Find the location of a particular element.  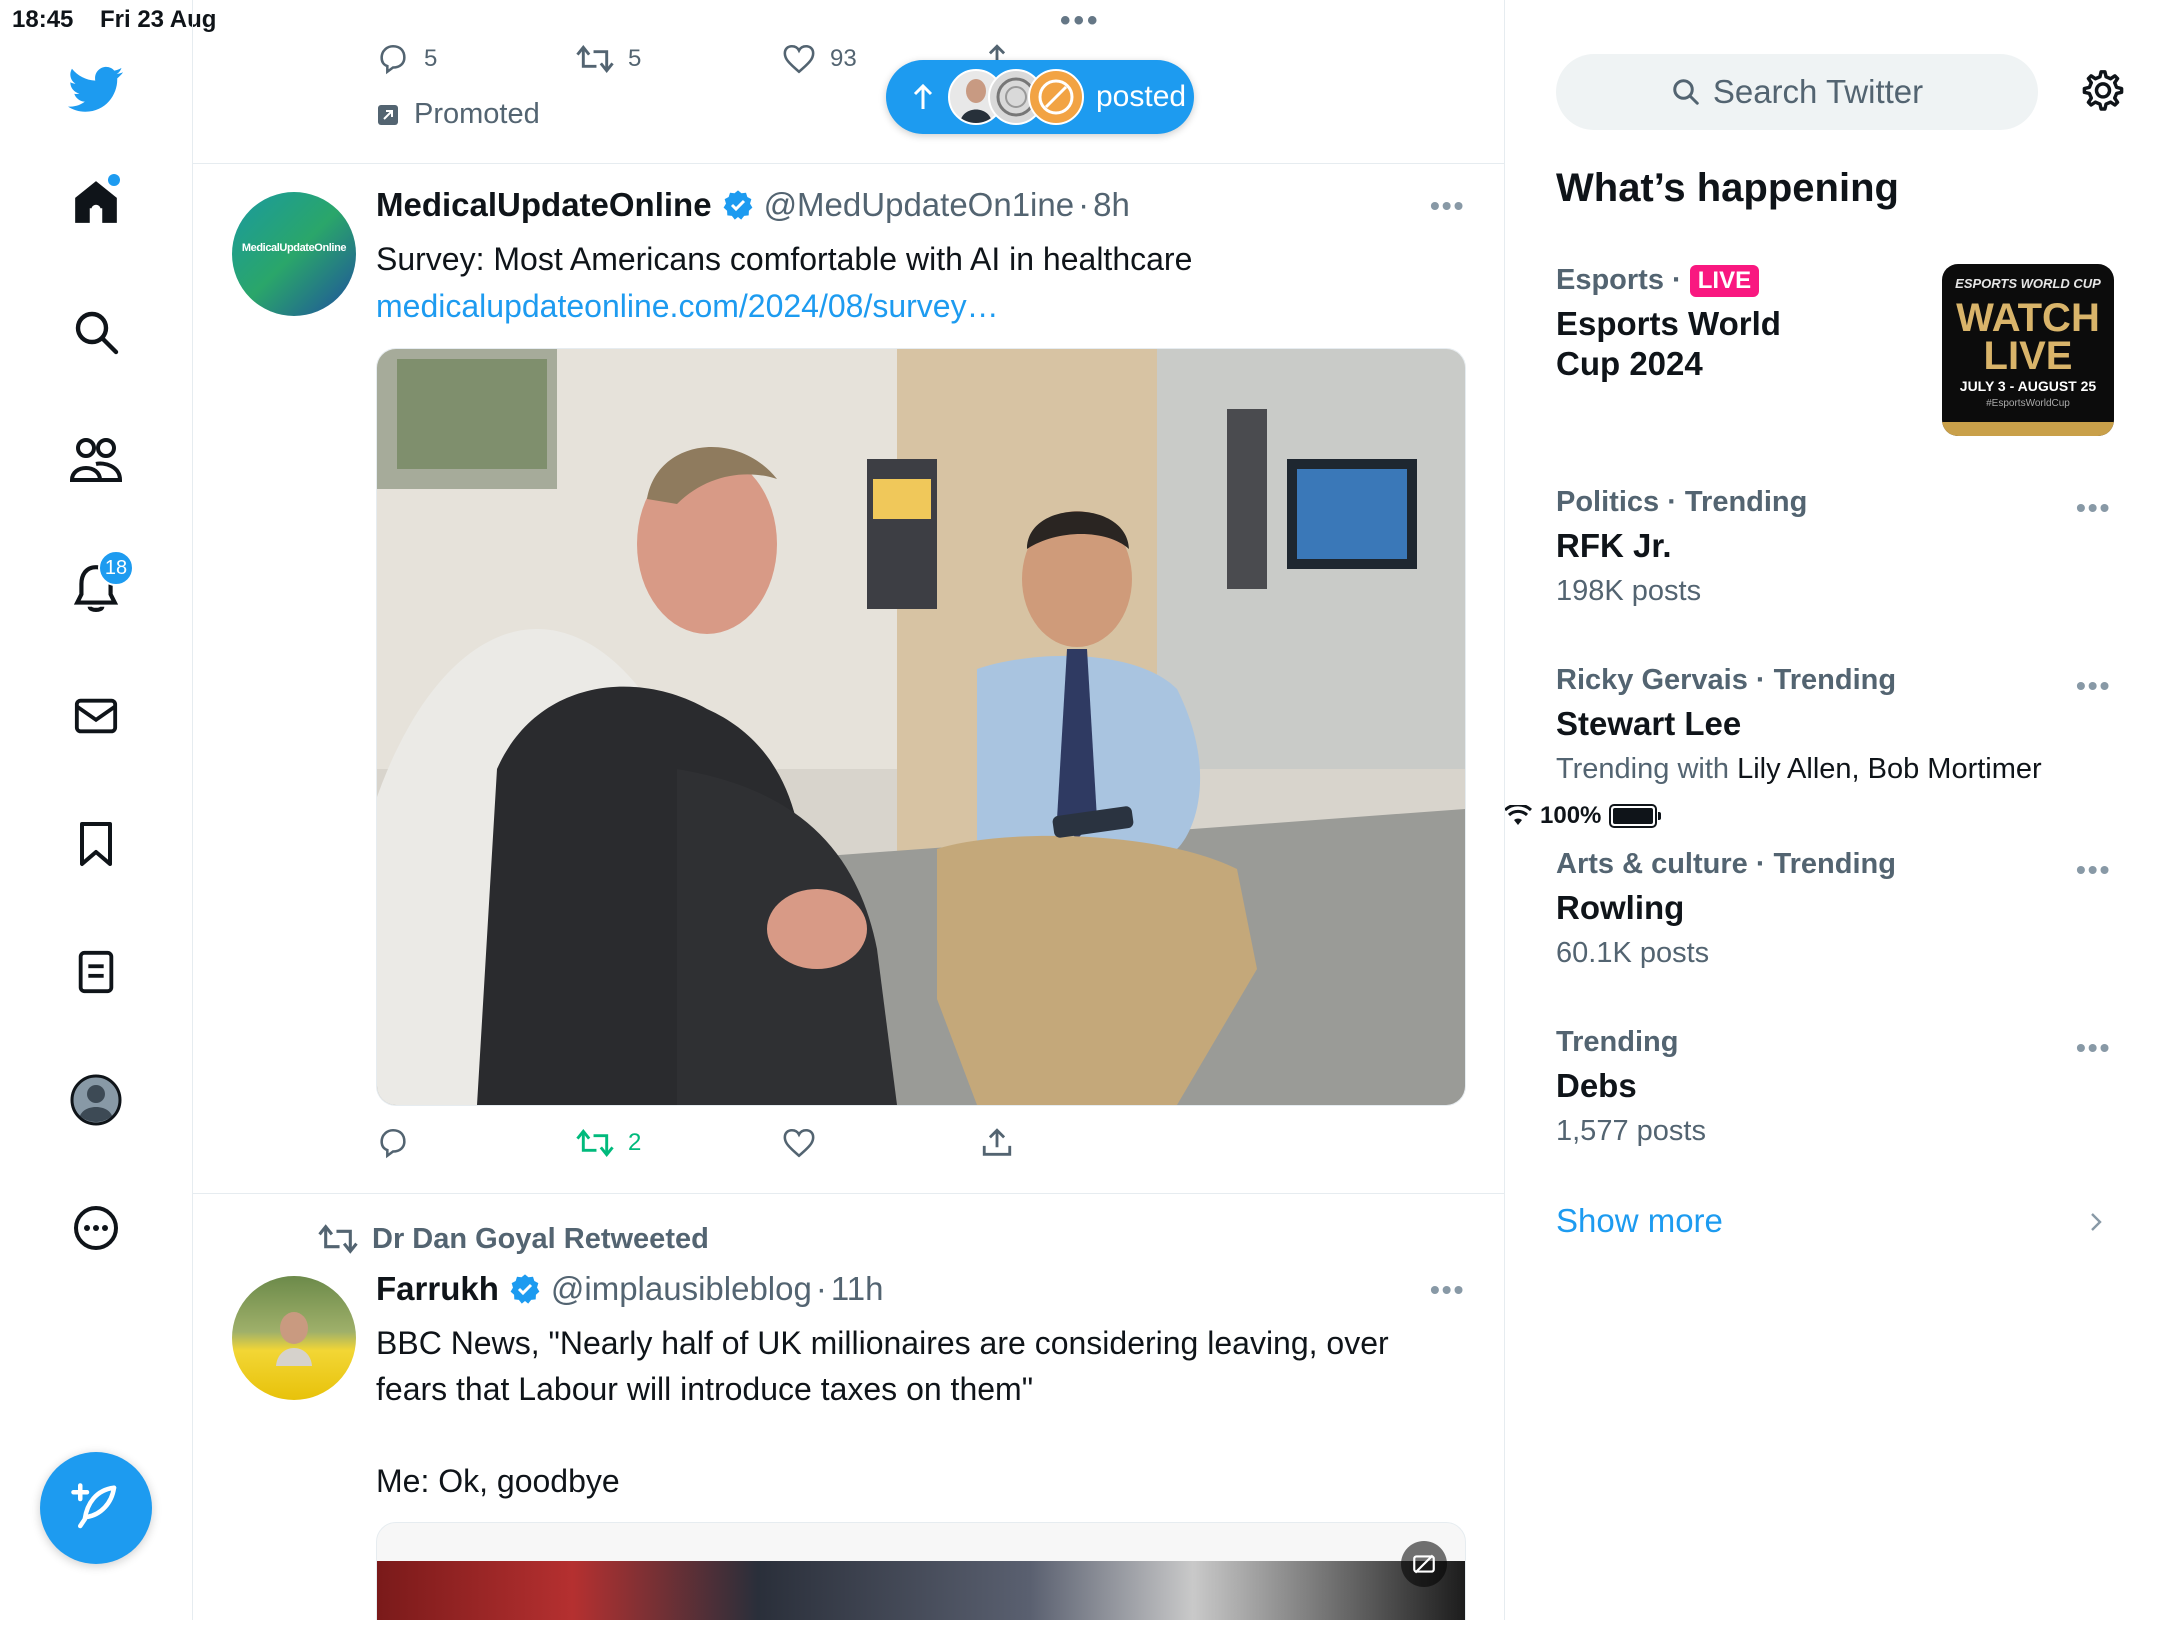

compose-icon is located at coordinates (94, 1506).